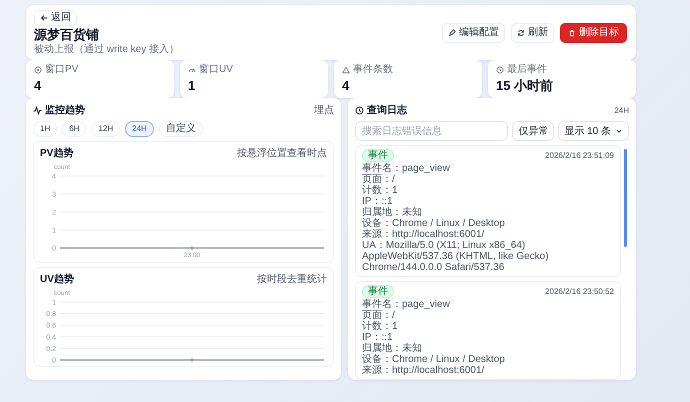 Image resolution: width=690 pixels, height=402 pixels. What do you see at coordinates (579, 155) in the screenshot?
I see `log-time: 2026/2/16 23:51:09` at bounding box center [579, 155].